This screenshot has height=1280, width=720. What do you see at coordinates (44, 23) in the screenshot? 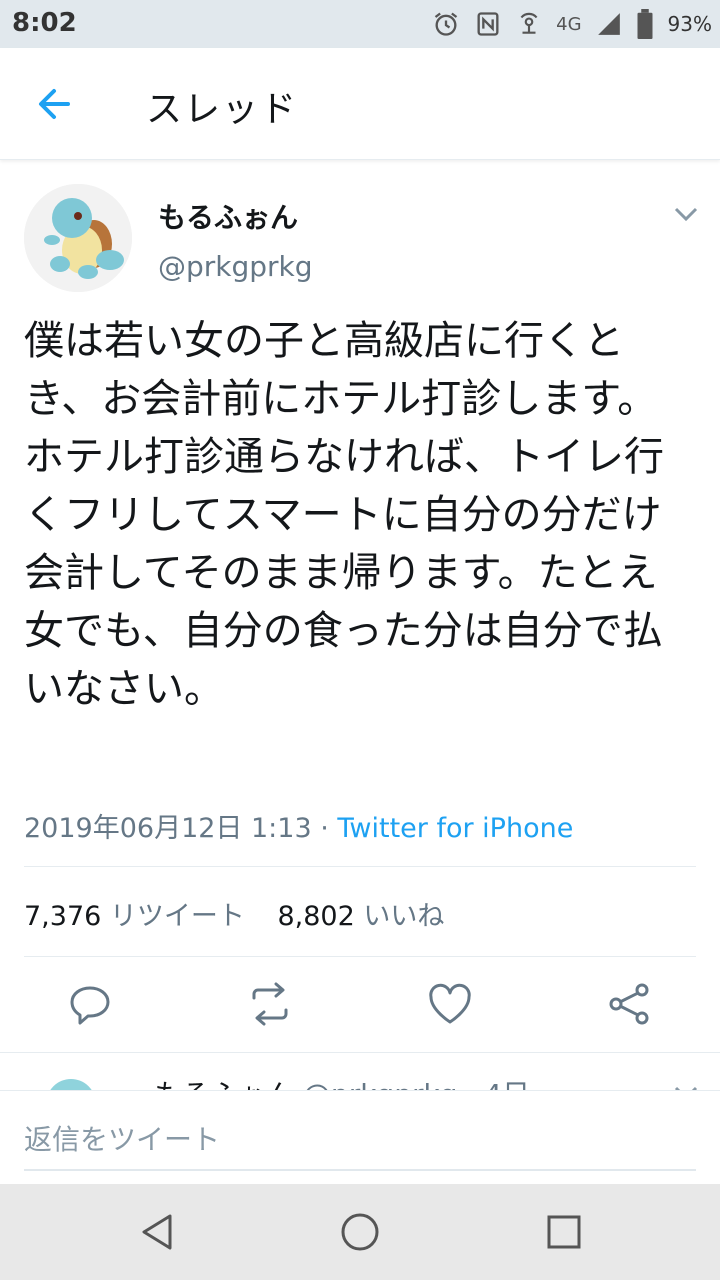
I see `status-time: 8:02` at bounding box center [44, 23].